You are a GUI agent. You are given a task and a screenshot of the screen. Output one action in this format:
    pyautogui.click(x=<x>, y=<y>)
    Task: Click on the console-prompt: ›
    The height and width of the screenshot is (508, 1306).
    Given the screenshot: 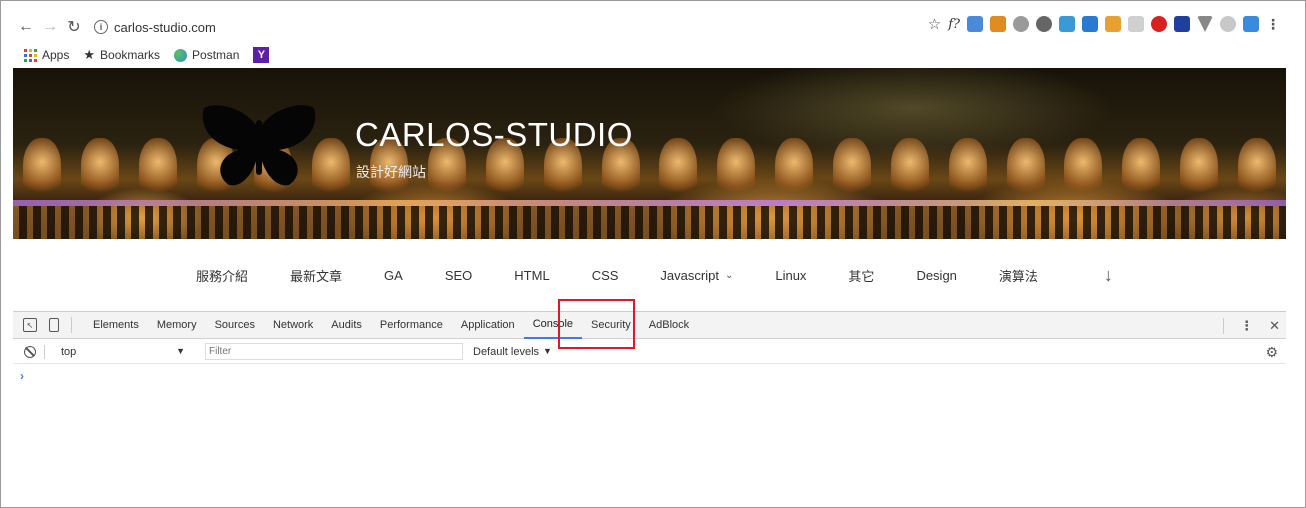 What is the action you would take?
    pyautogui.click(x=22, y=376)
    